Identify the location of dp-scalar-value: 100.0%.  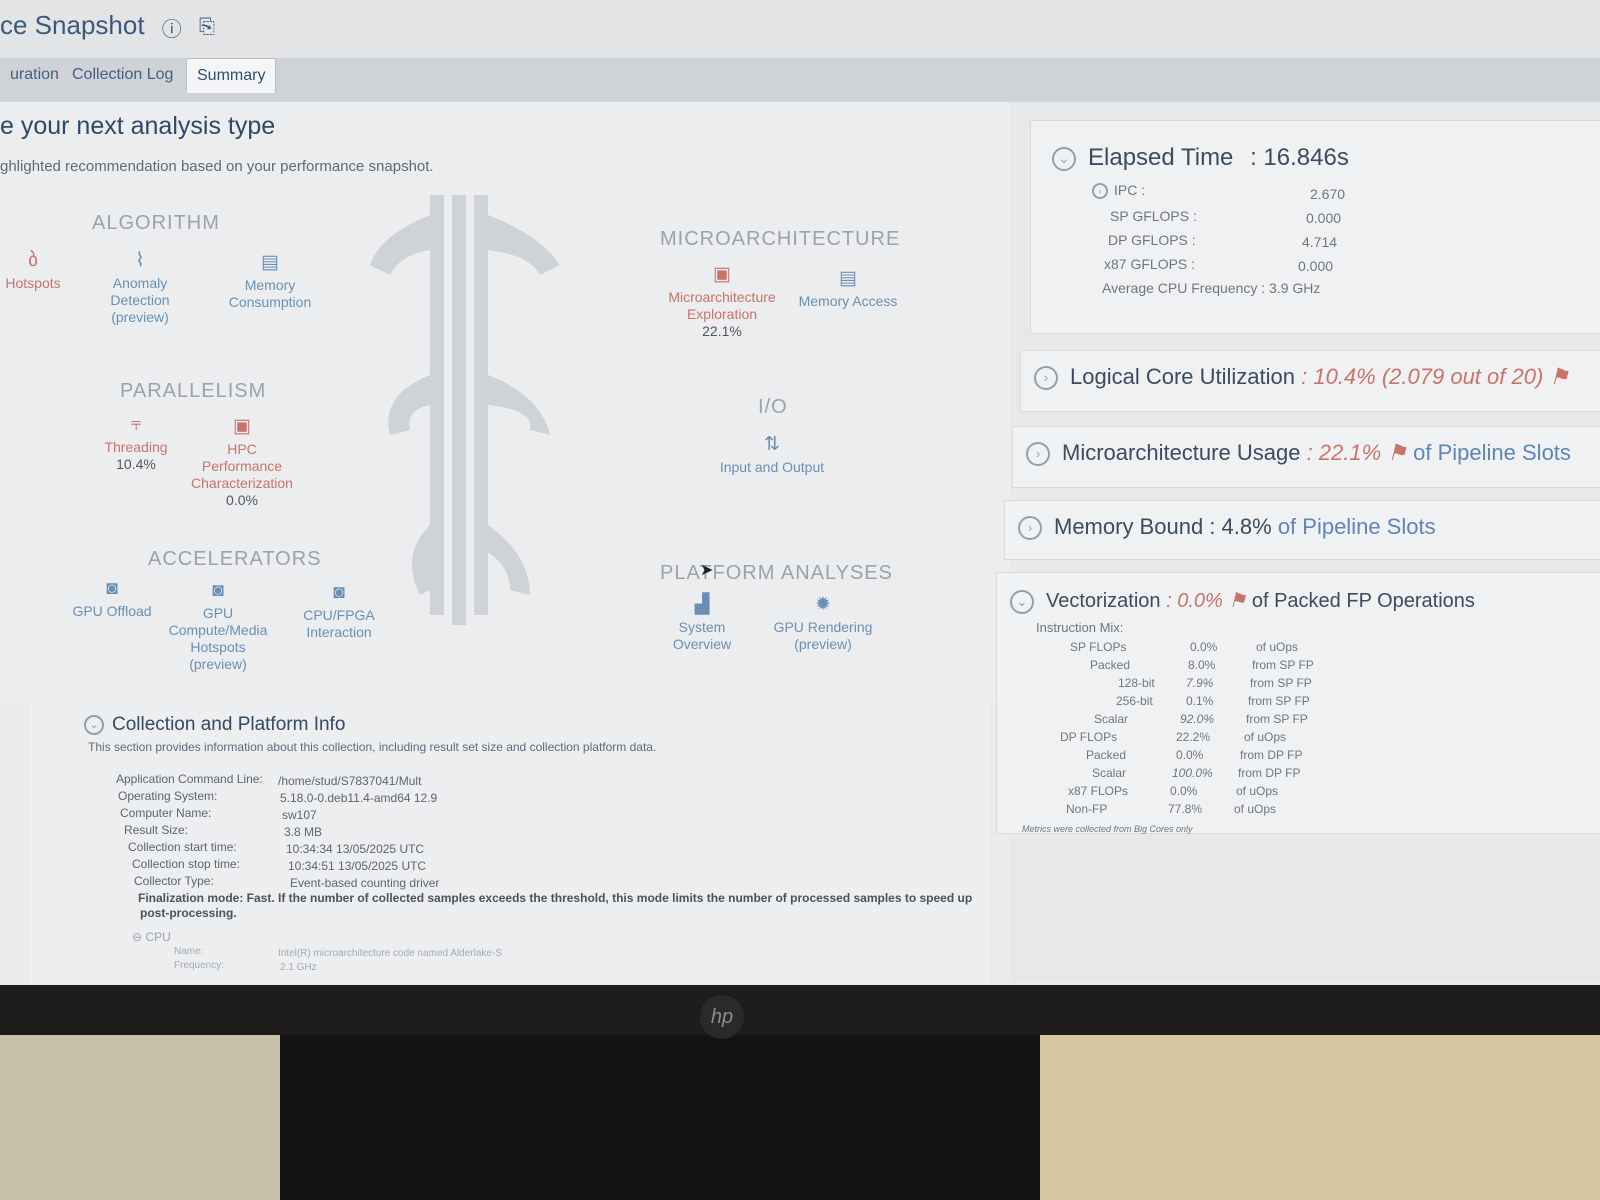
(1192, 773).